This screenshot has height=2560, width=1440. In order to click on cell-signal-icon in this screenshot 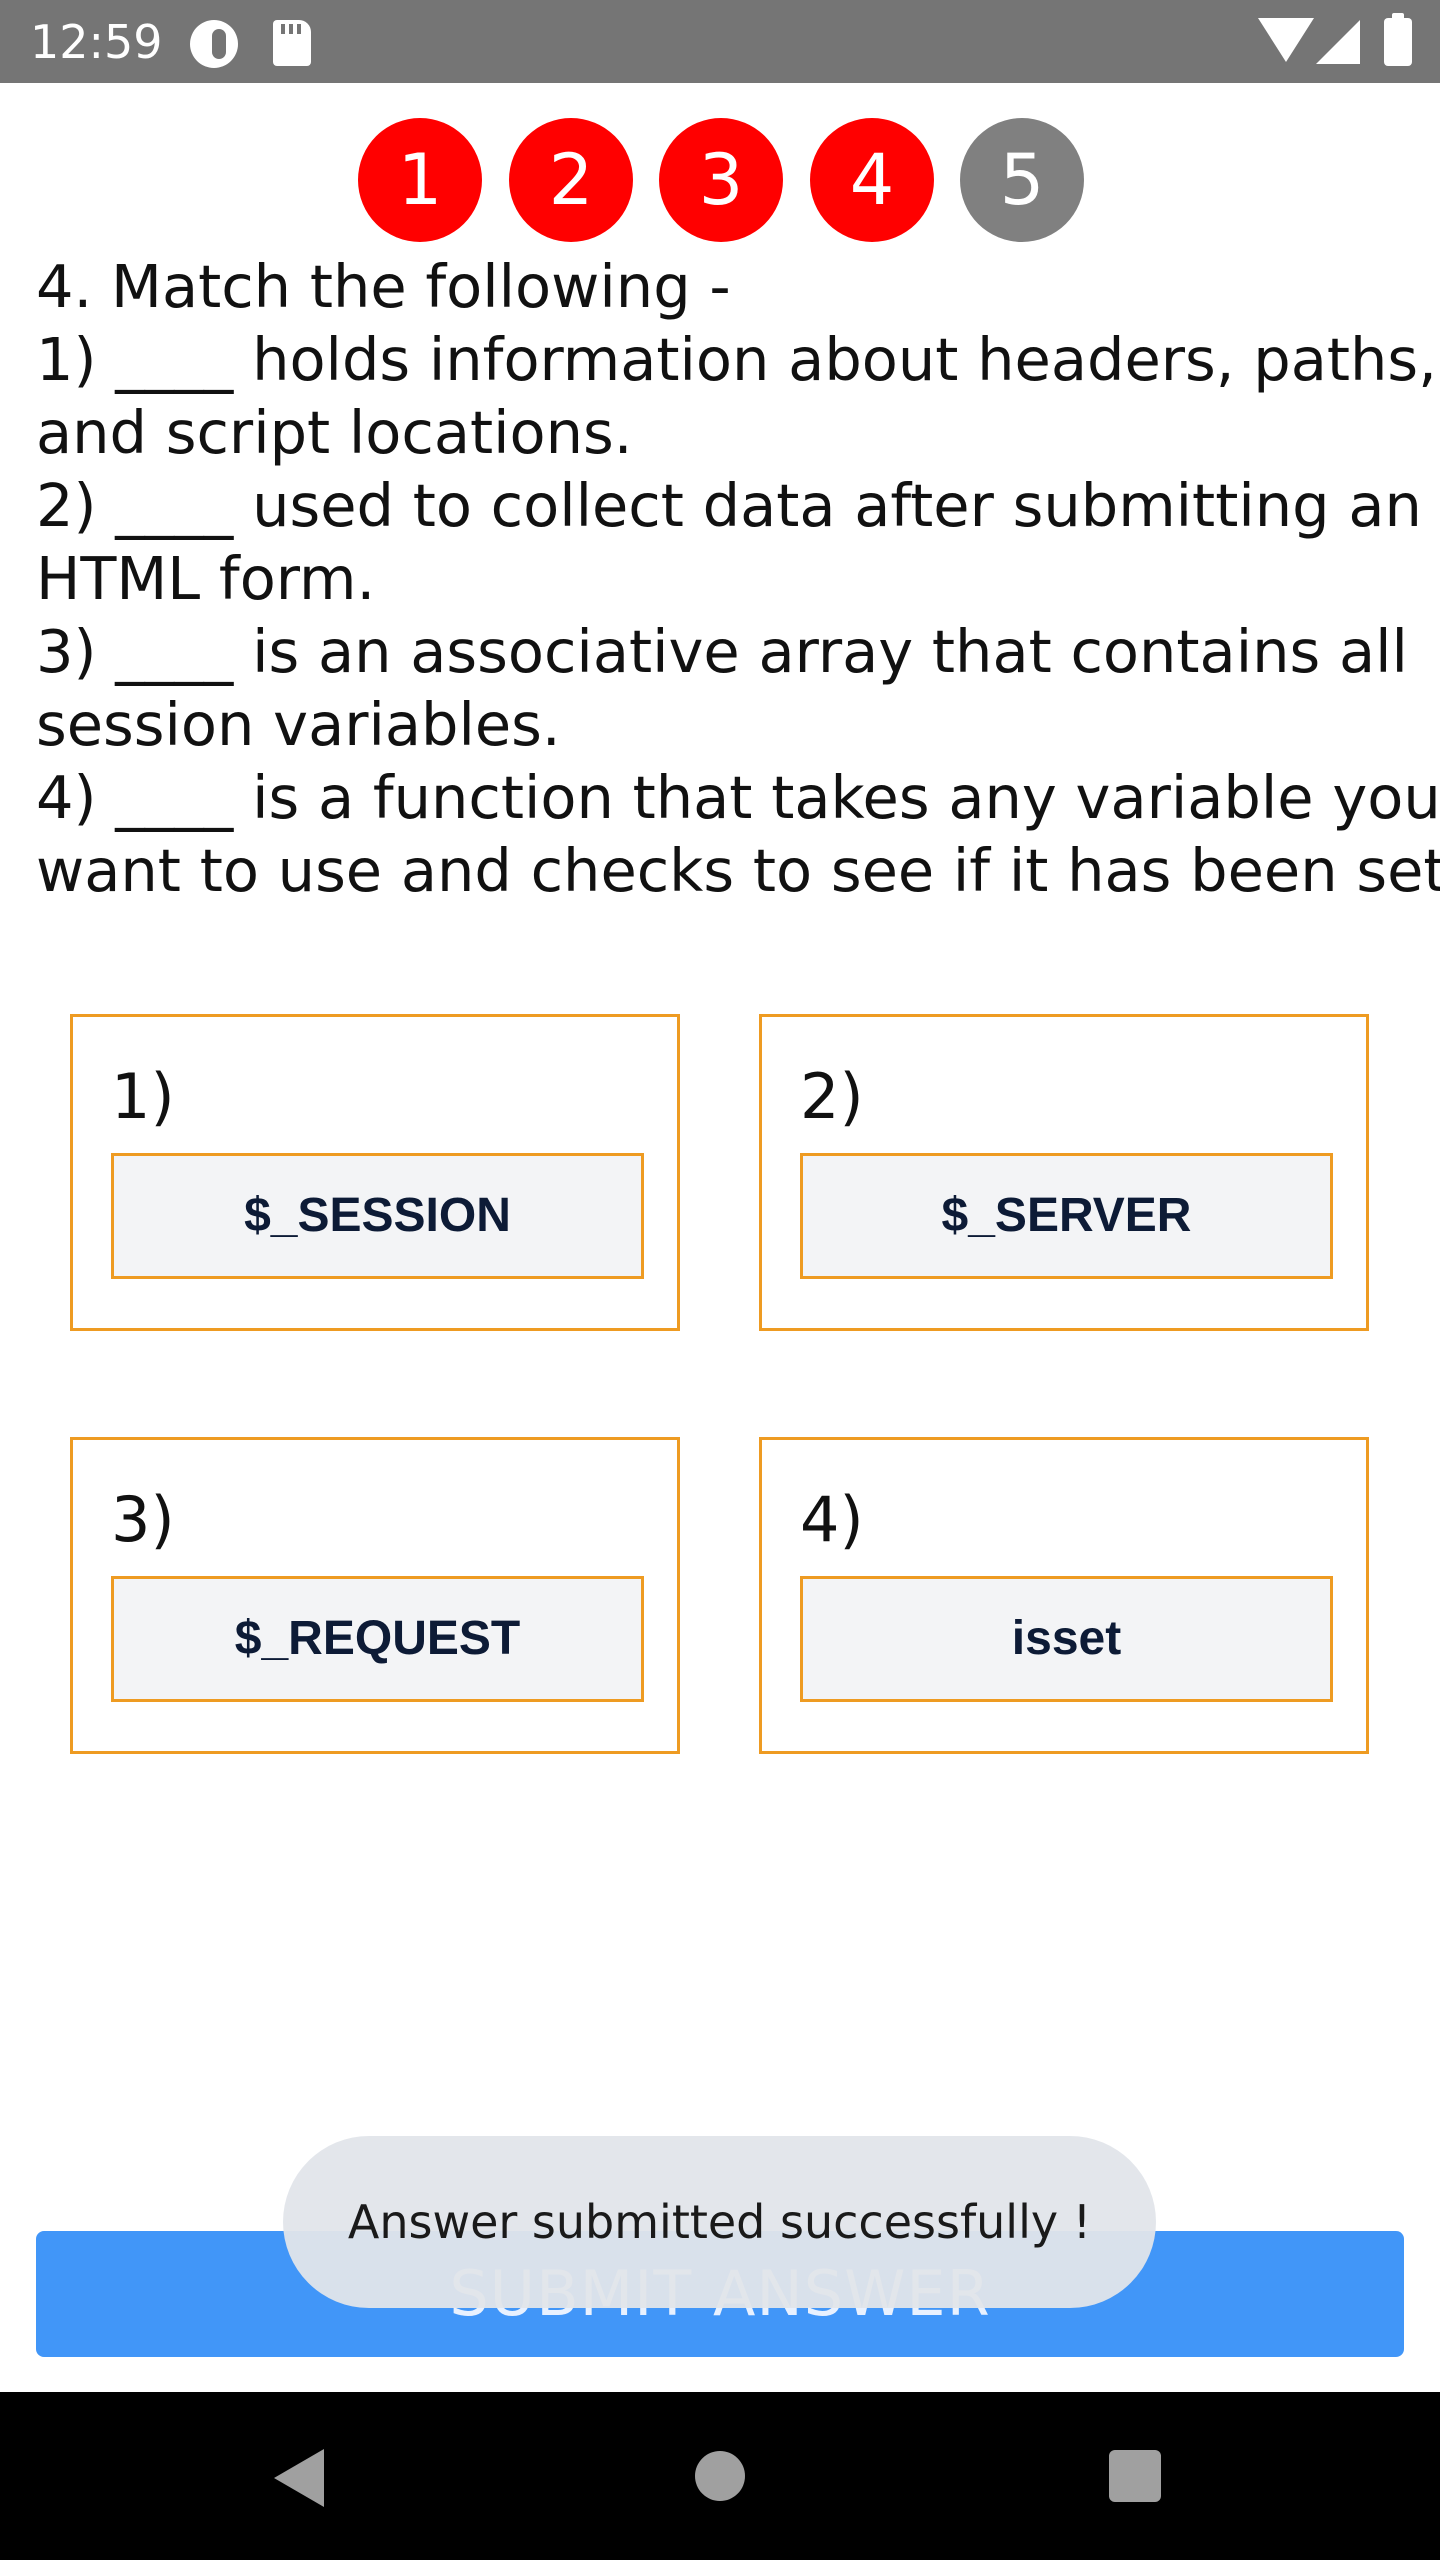, I will do `click(1338, 42)`.